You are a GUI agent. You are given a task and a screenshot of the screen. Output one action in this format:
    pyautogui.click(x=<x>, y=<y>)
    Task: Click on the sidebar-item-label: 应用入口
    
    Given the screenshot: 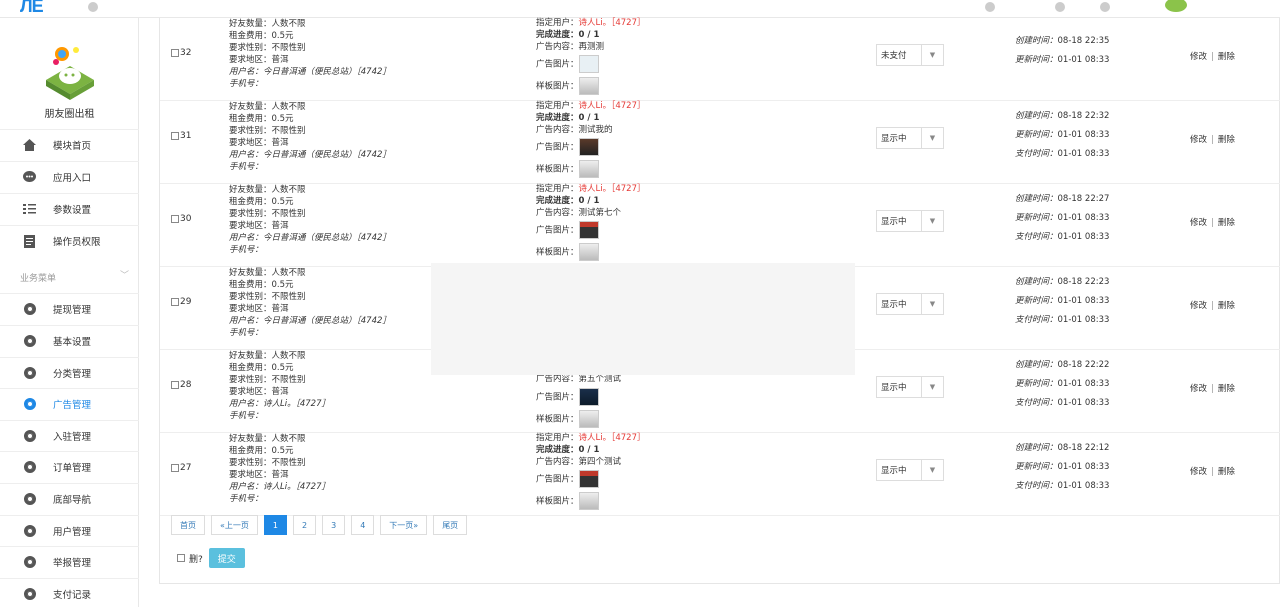 What is the action you would take?
    pyautogui.click(x=72, y=178)
    